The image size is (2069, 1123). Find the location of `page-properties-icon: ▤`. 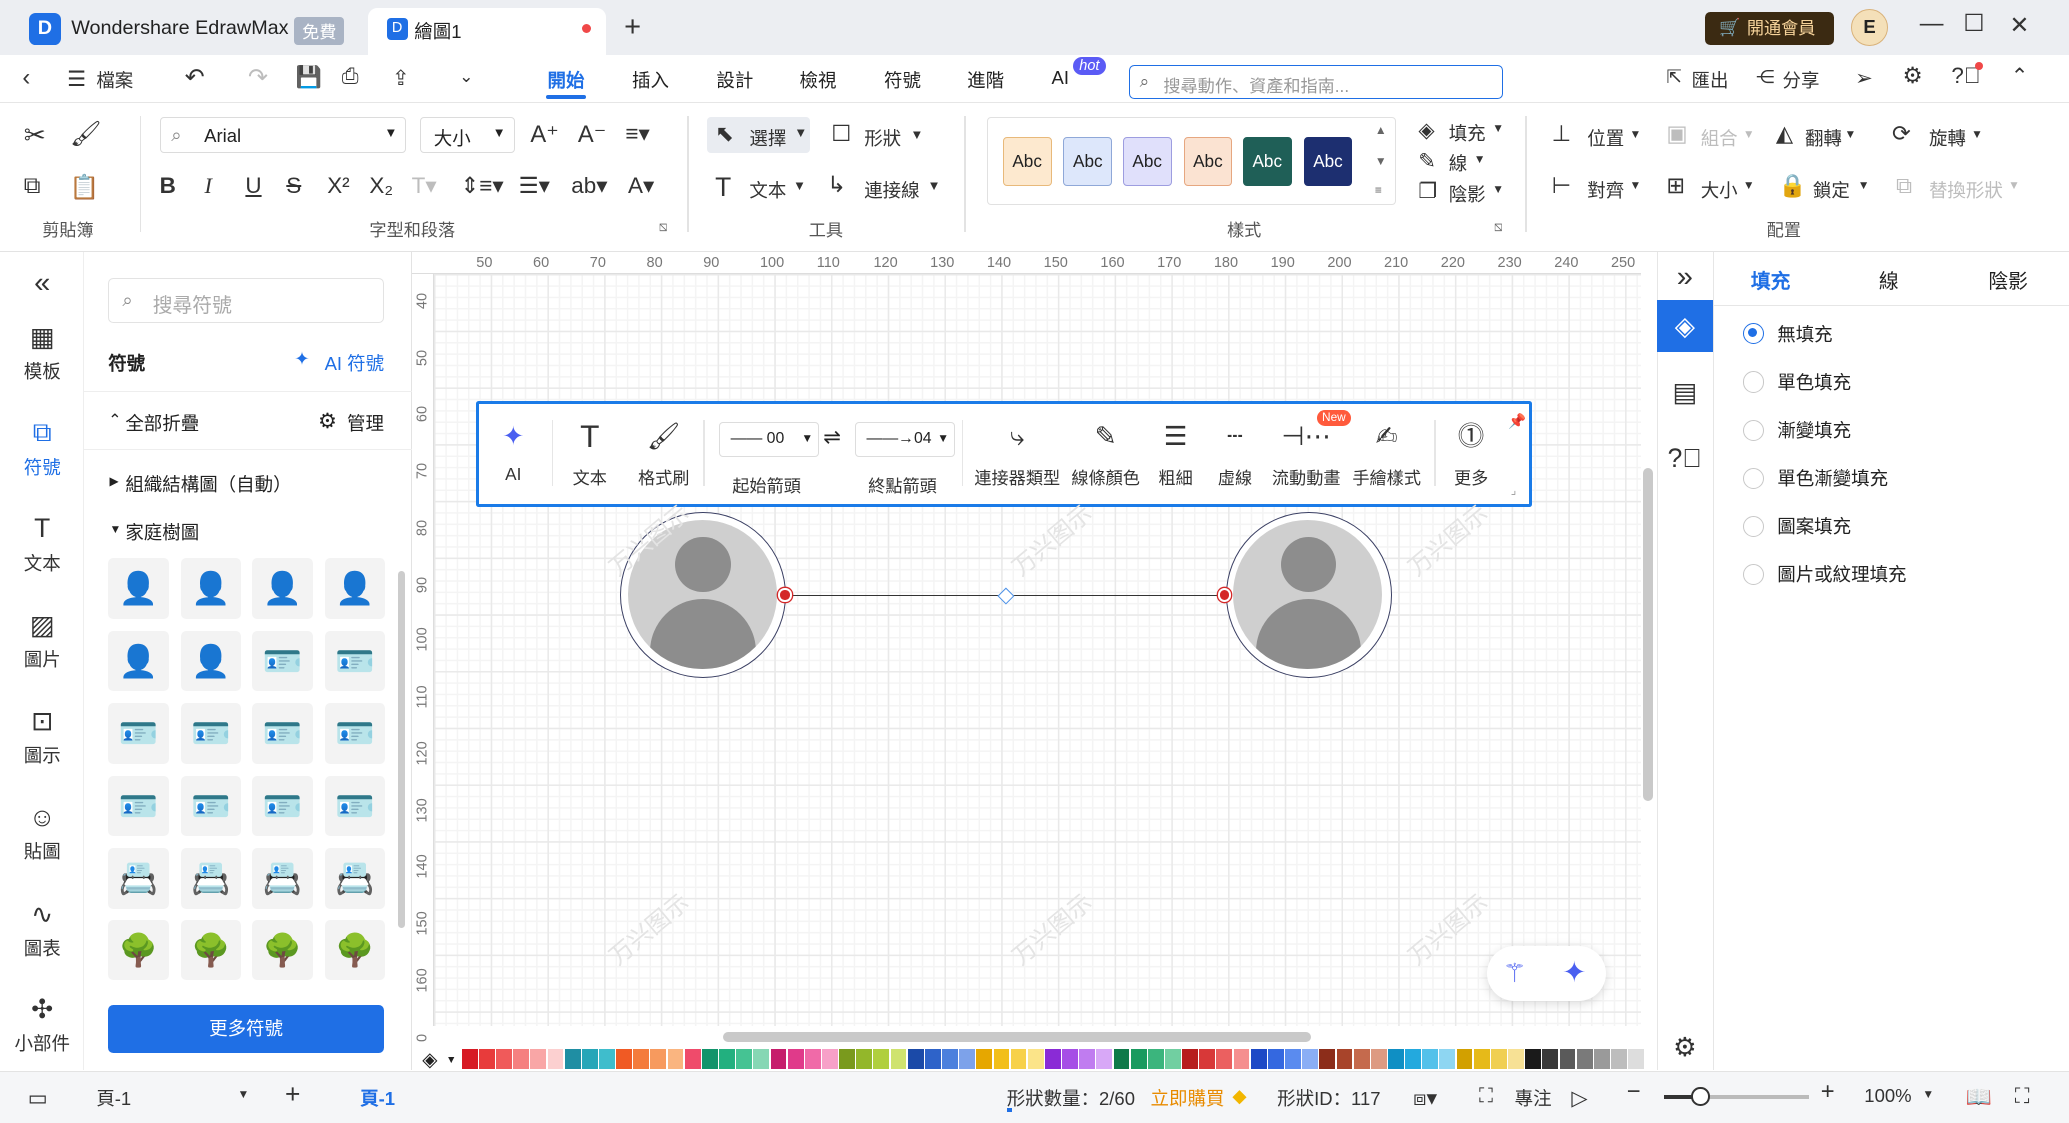

page-properties-icon: ▤ is located at coordinates (1684, 392).